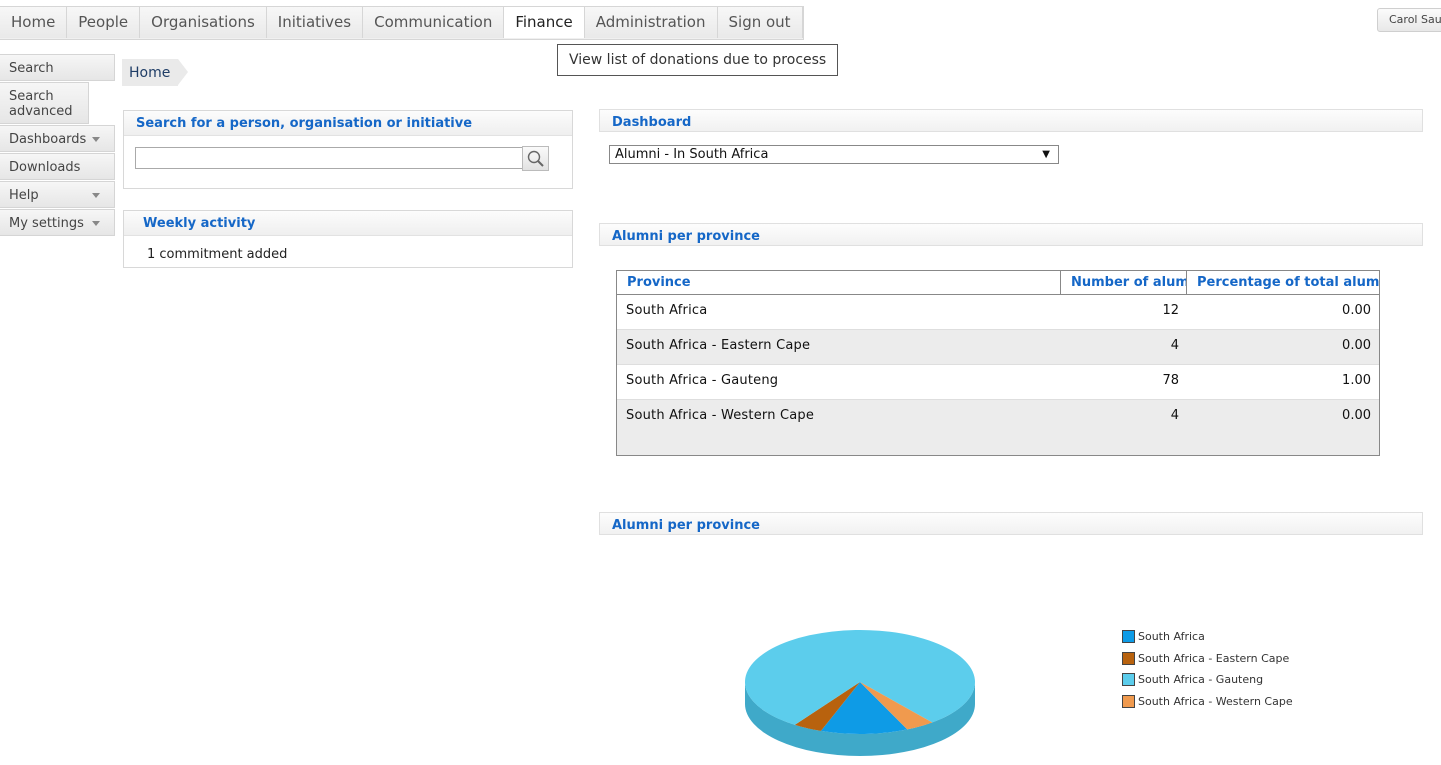 This screenshot has height=765, width=1441. I want to click on nav-people: People, so click(104, 22).